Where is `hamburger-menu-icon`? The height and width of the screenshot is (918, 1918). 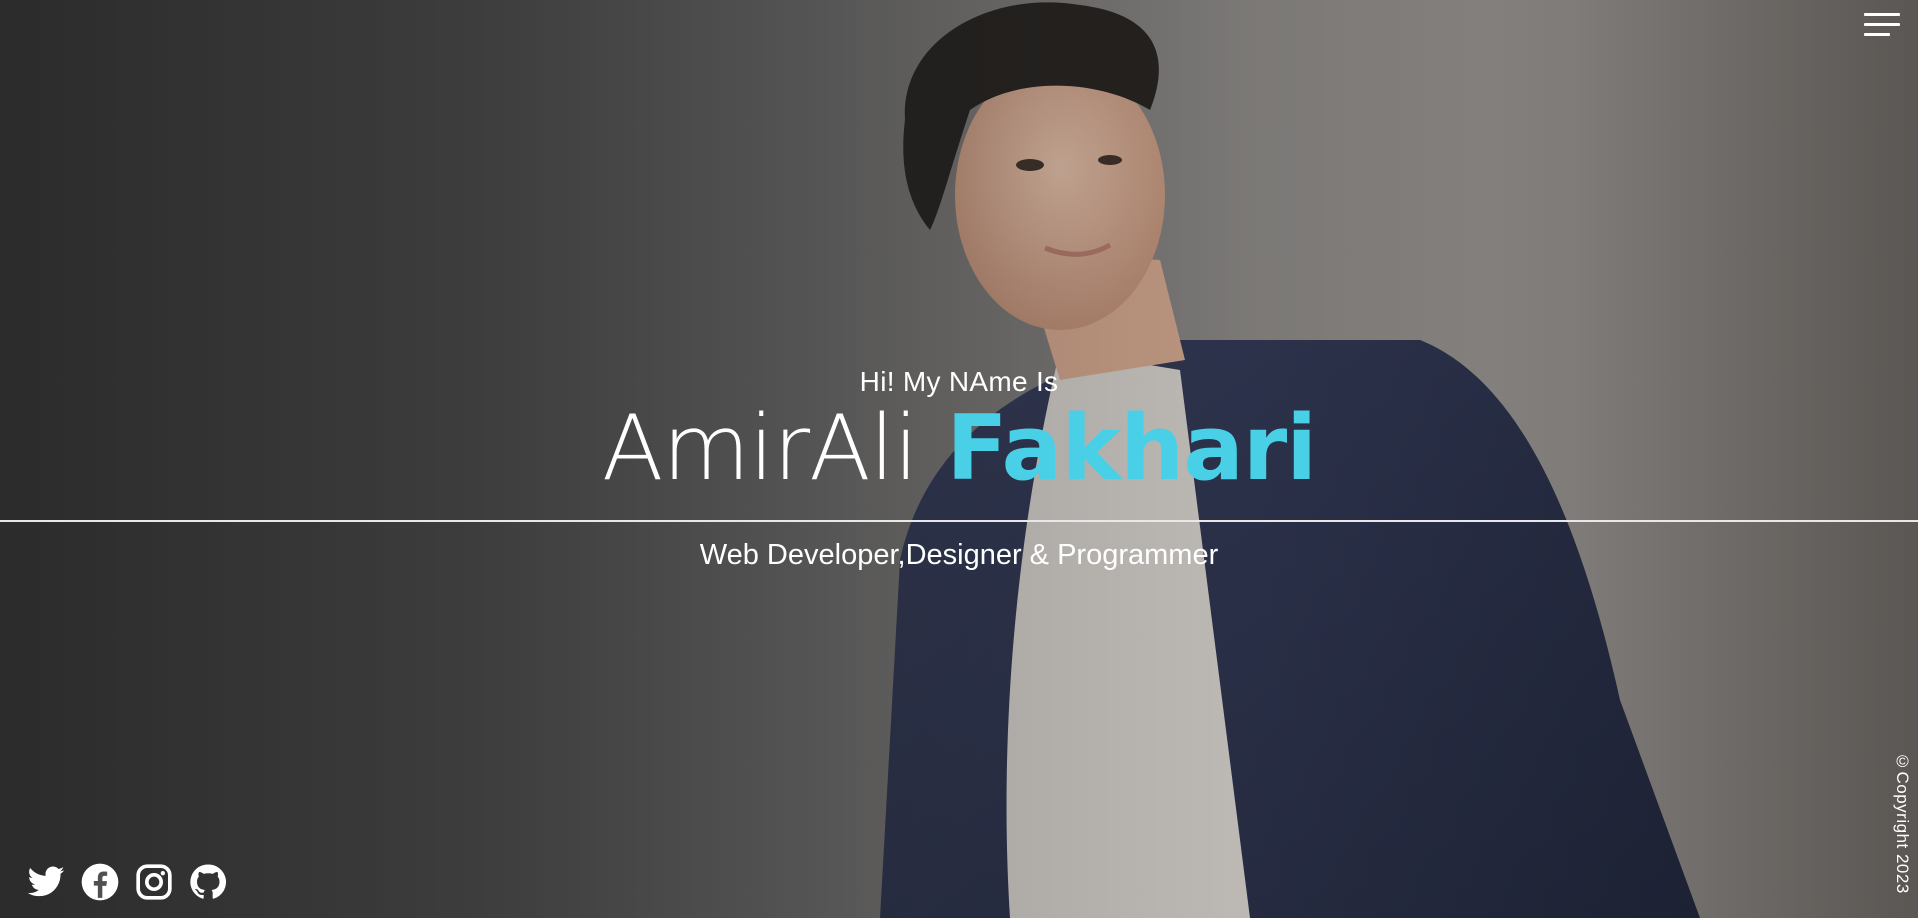
hamburger-menu-icon is located at coordinates (1882, 25).